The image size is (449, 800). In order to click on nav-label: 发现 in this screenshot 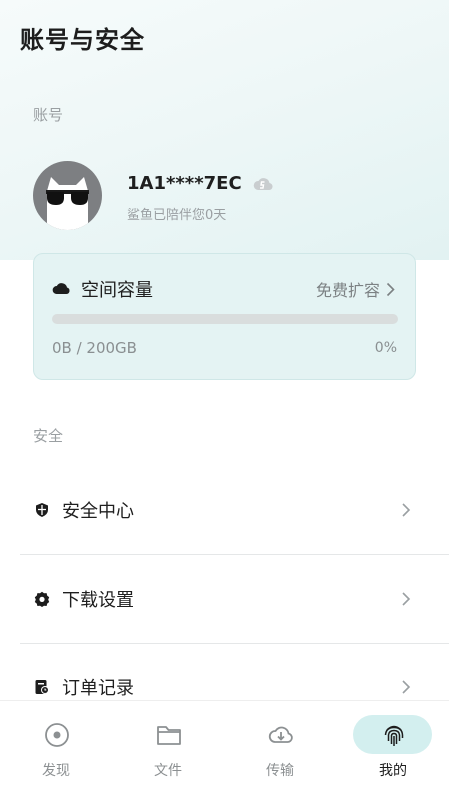, I will do `click(56, 771)`.